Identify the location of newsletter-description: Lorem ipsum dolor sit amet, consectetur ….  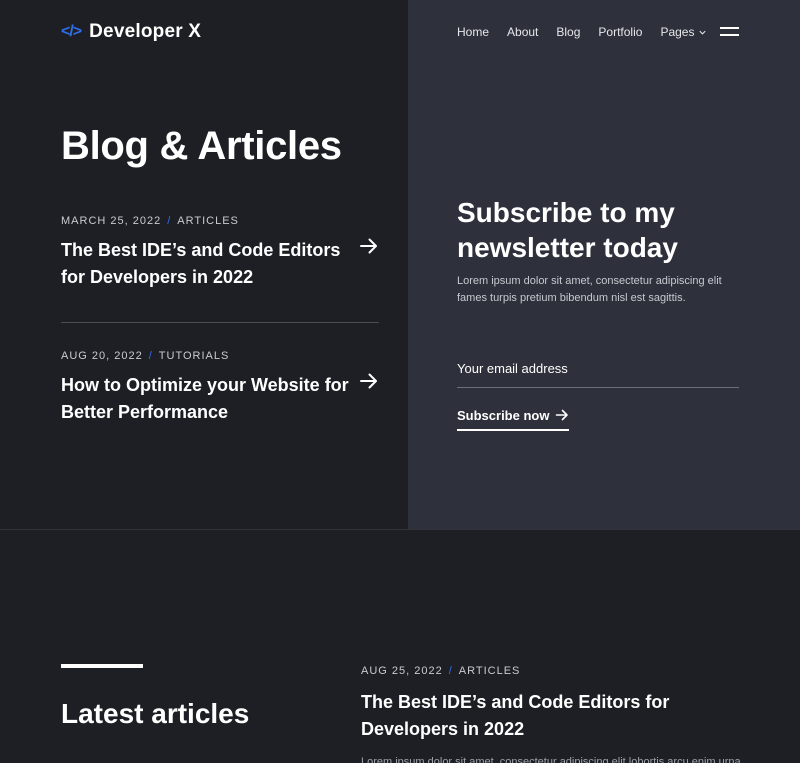
(589, 289).